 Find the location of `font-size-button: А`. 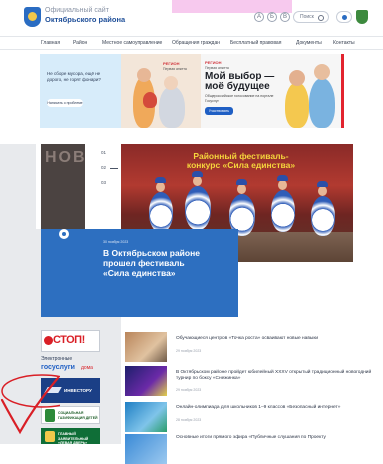

font-size-button: А is located at coordinates (259, 17).